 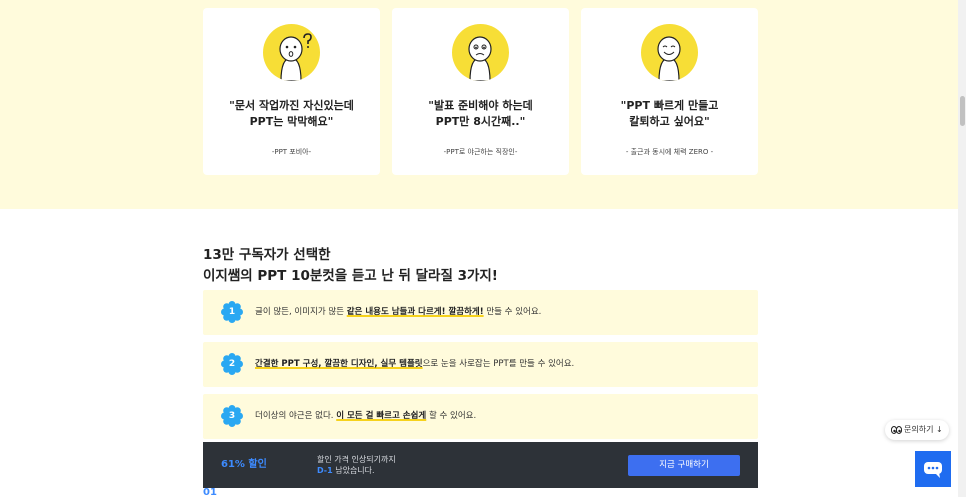 What do you see at coordinates (356, 459) in the screenshot?
I see `deadline-line: 할인 가격 인상되기까지` at bounding box center [356, 459].